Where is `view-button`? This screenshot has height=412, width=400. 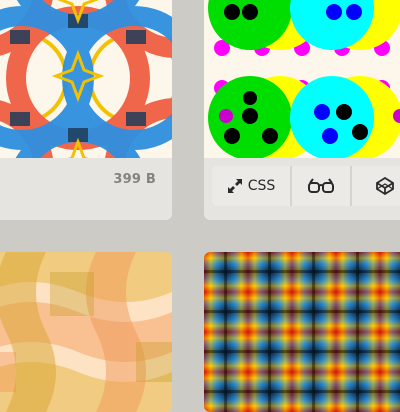 view-button is located at coordinates (322, 186).